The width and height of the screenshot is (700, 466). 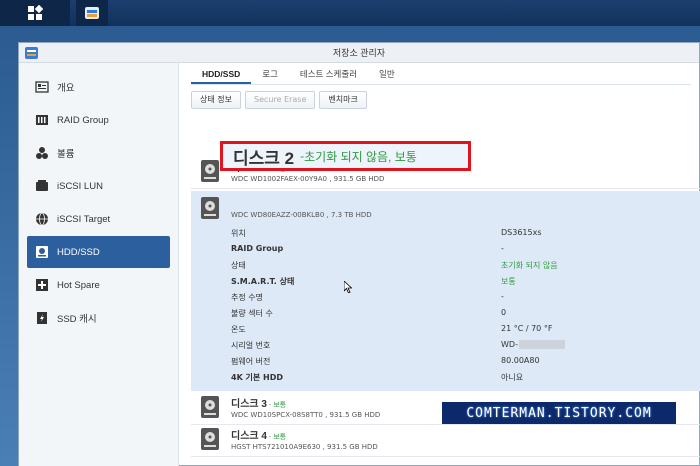 I want to click on sidebar-item-label: HDD/SSD, so click(x=78, y=252).